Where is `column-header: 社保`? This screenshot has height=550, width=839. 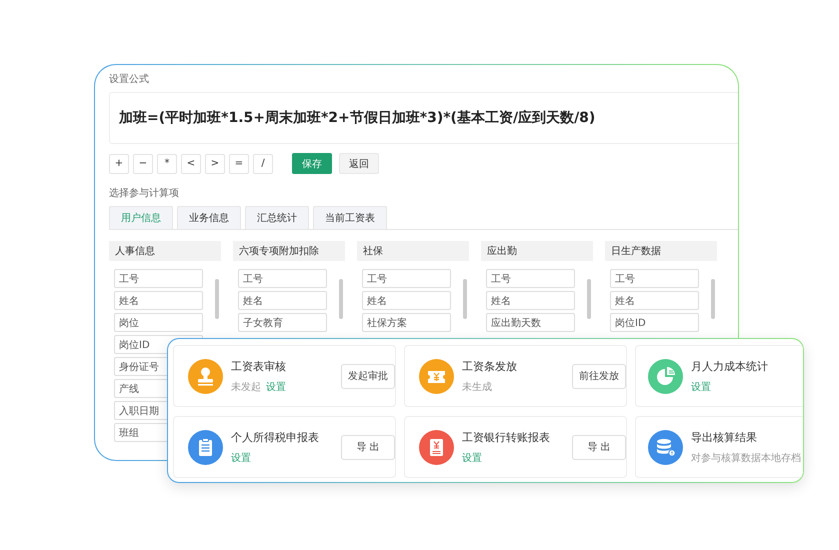
column-header: 社保 is located at coordinates (413, 251).